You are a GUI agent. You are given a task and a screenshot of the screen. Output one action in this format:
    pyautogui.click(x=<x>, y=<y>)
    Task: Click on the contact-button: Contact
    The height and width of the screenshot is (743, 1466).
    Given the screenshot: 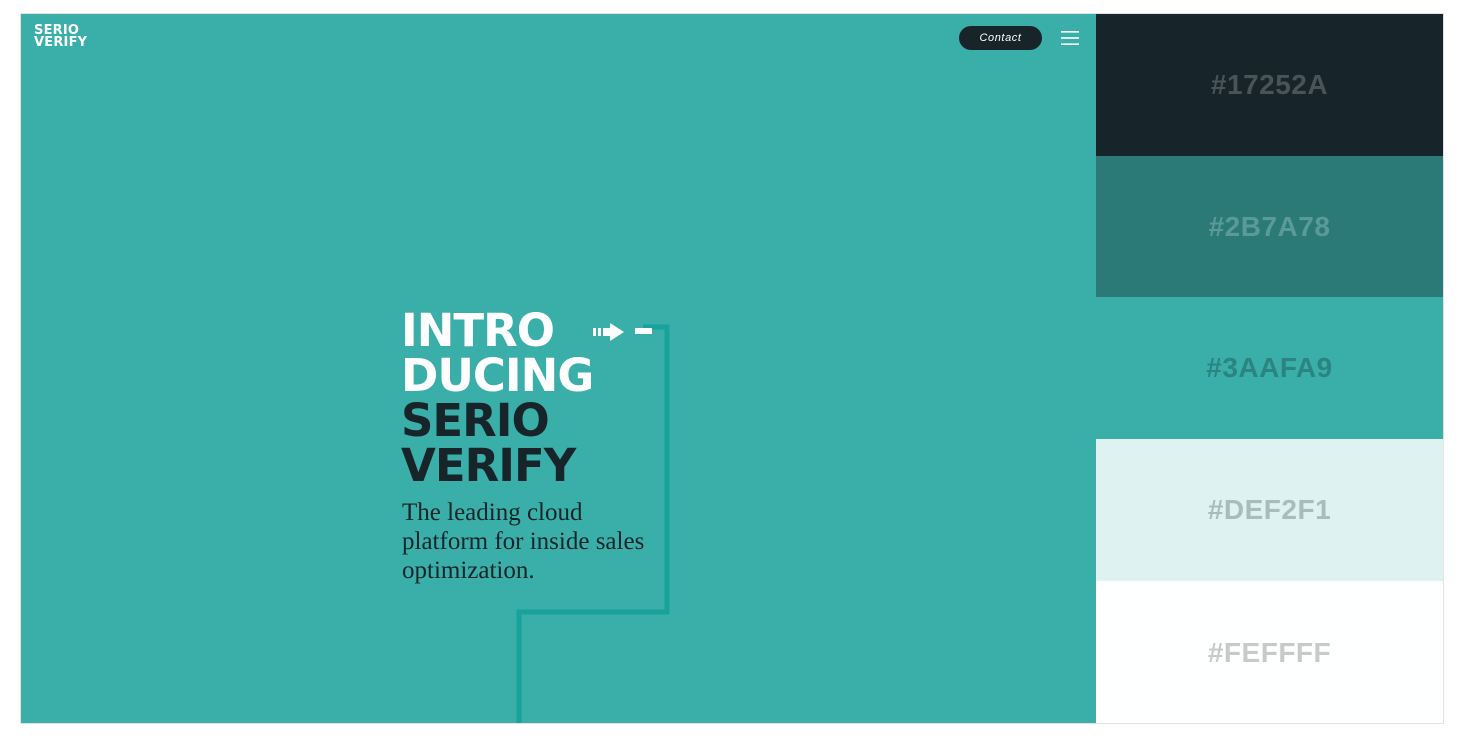 What is the action you would take?
    pyautogui.click(x=1000, y=38)
    